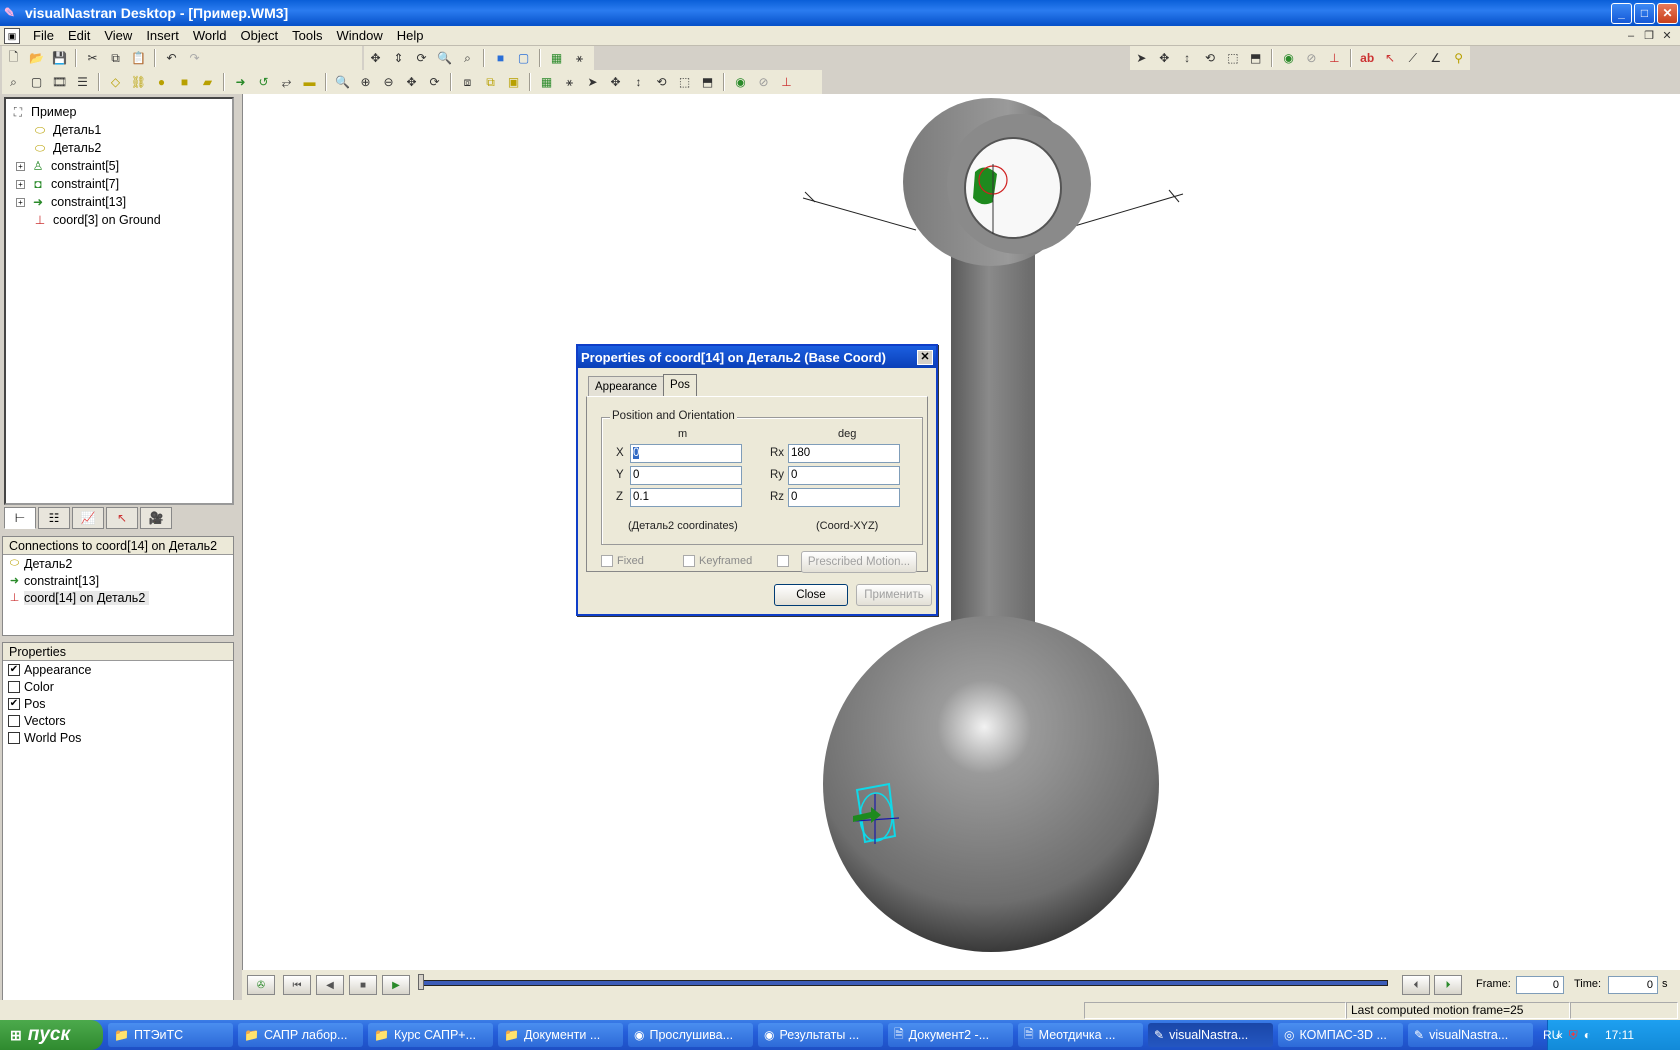  I want to click on wireframe-icon: ⧈, so click(467, 82).